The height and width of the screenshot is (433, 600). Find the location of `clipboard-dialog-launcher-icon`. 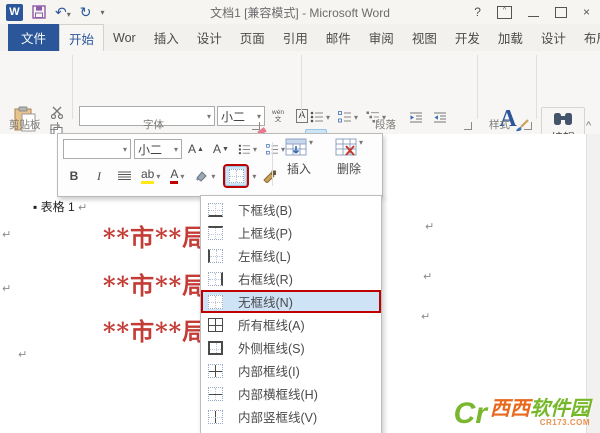

clipboard-dialog-launcher-icon is located at coordinates (54, 126).